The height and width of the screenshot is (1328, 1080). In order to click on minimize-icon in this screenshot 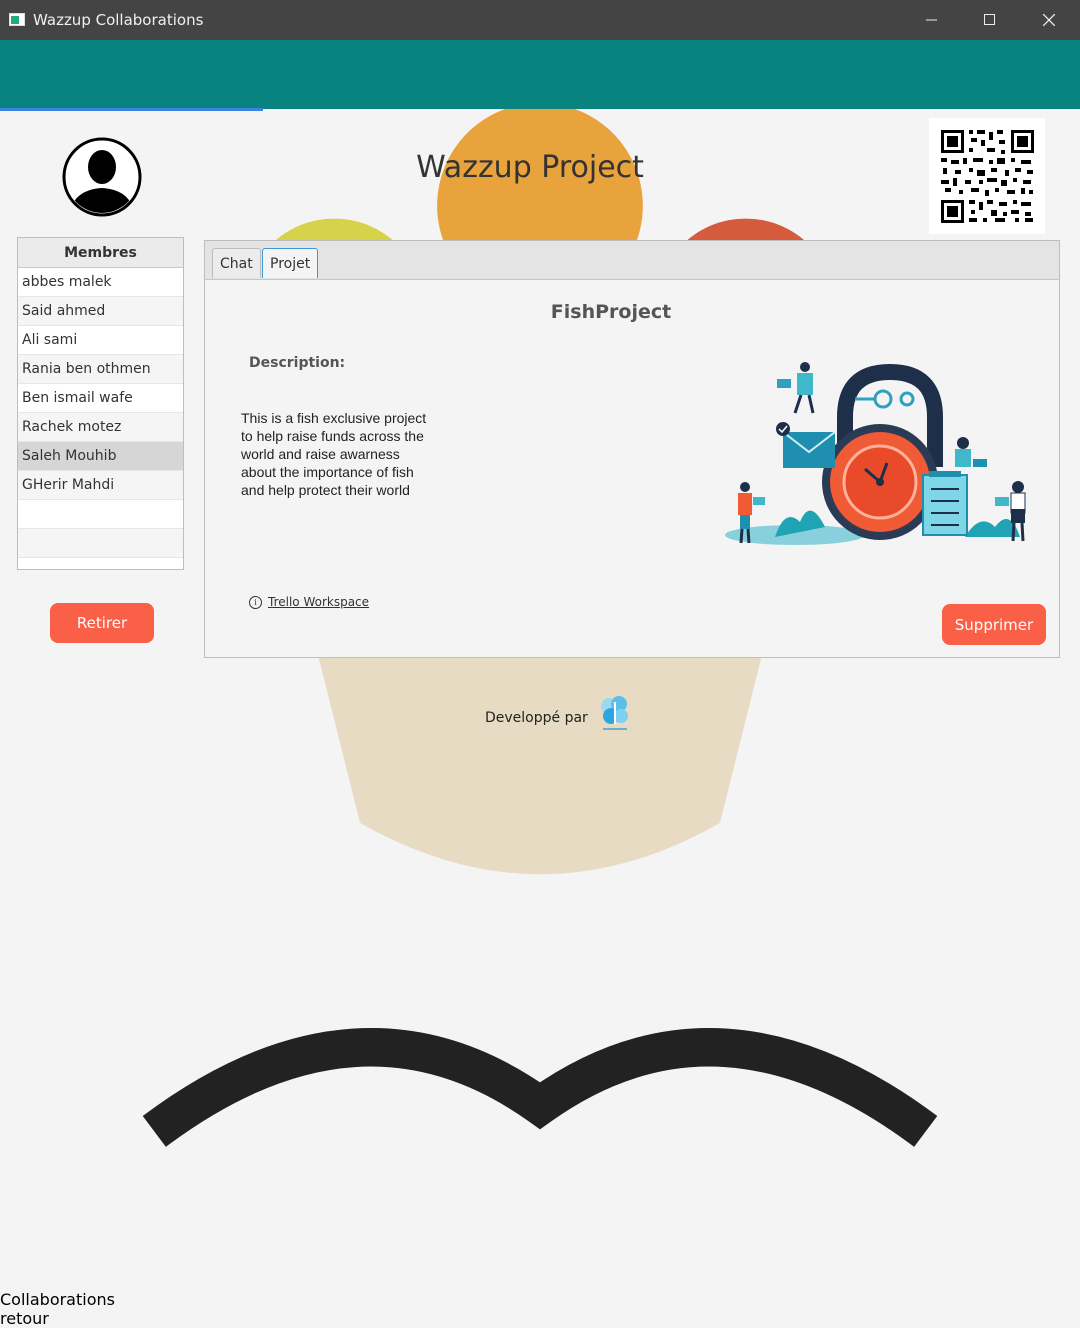, I will do `click(931, 20)`.